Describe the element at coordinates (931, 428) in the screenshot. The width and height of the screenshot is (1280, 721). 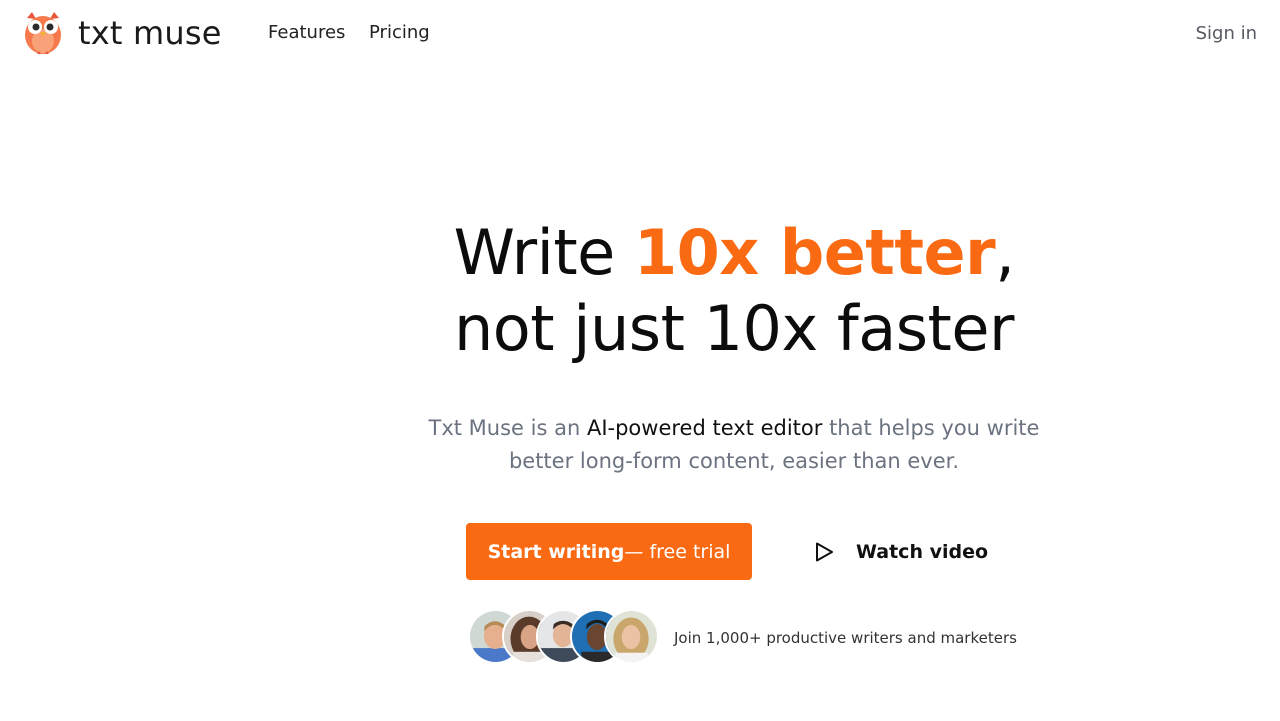
I see `subtitle-suffix: that helps you write` at that location.